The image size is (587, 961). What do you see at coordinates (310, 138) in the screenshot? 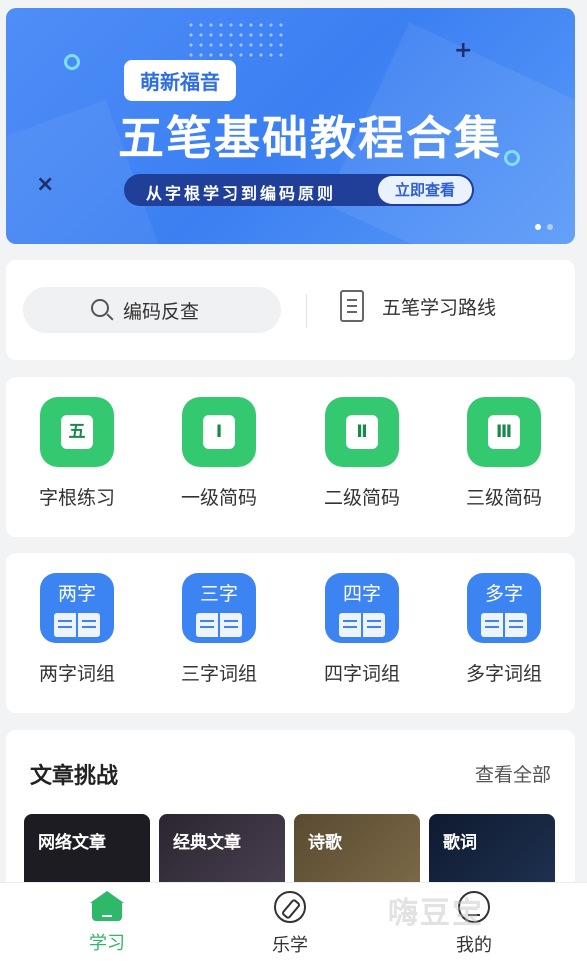
I see `banner-headline: 五笔基础教程合集` at bounding box center [310, 138].